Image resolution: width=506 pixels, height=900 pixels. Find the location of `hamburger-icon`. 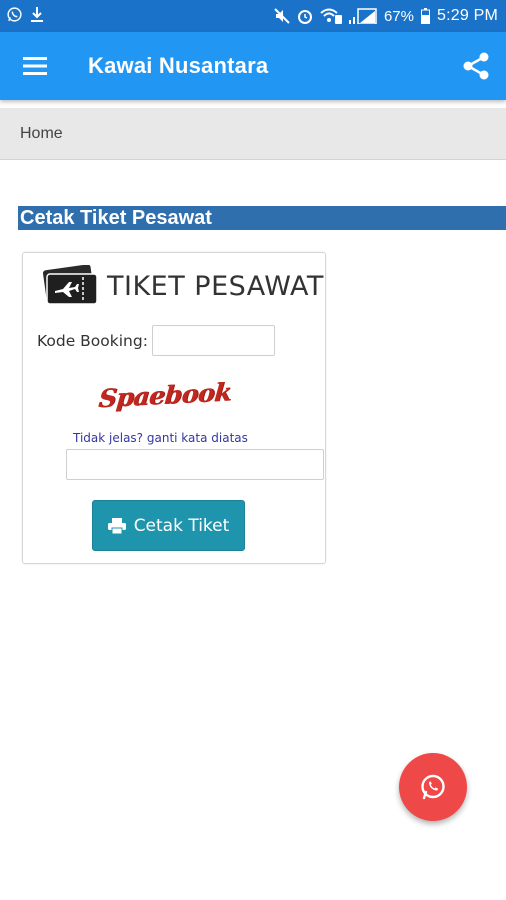

hamburger-icon is located at coordinates (35, 66).